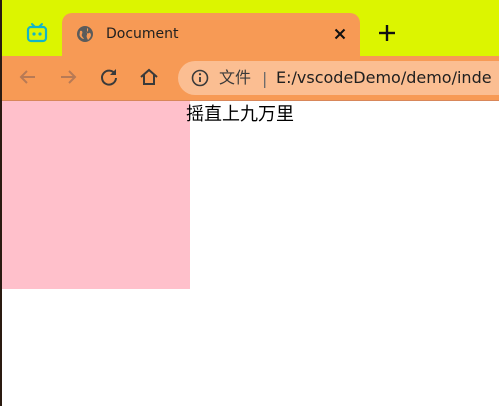 The image size is (499, 406). What do you see at coordinates (142, 34) in the screenshot?
I see `tab-title: Document` at bounding box center [142, 34].